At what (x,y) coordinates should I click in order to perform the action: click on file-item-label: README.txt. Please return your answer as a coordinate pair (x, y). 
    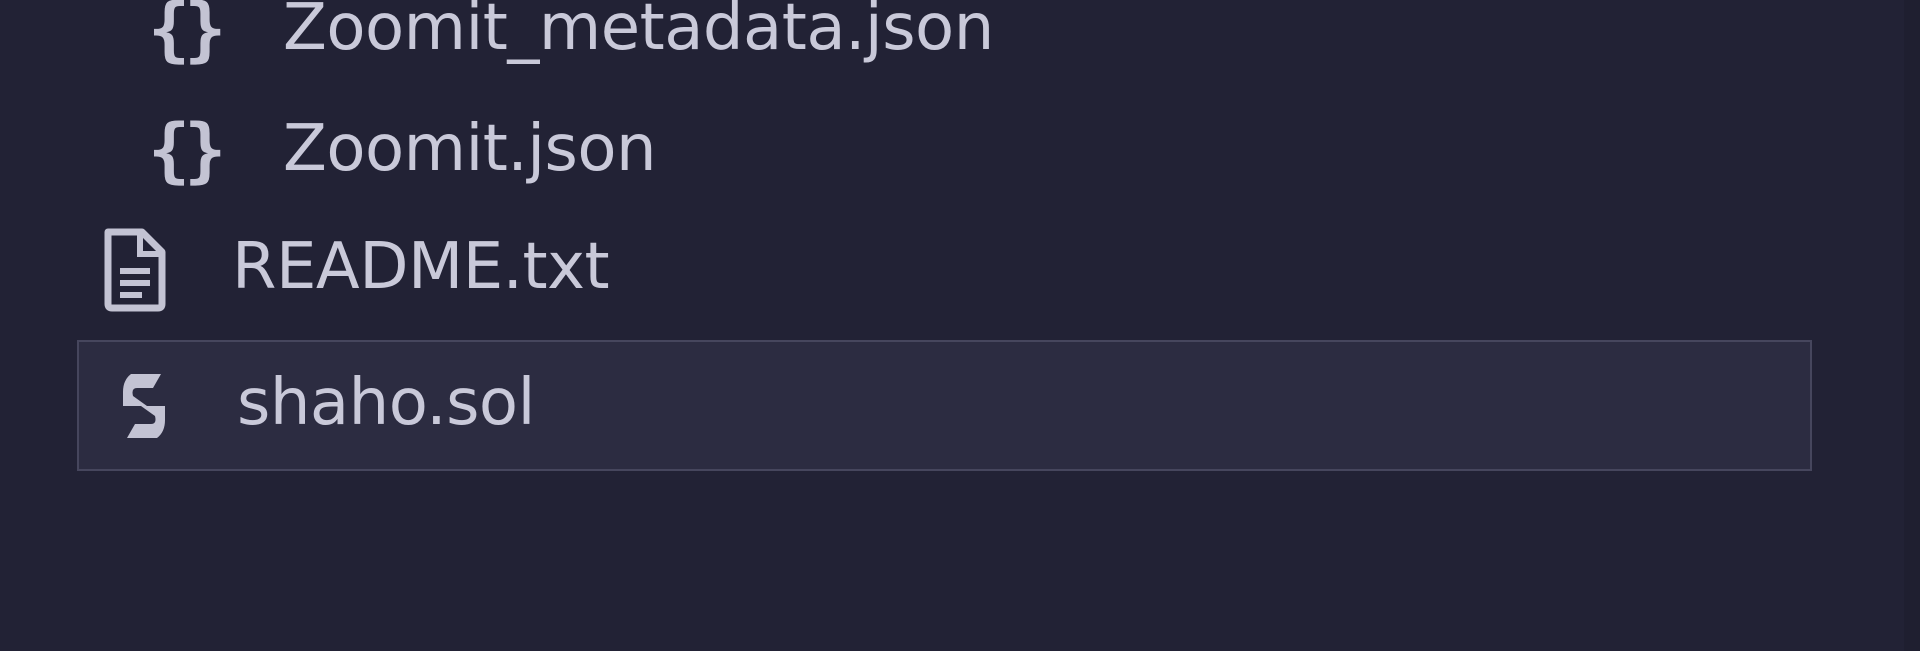
    Looking at the image, I should click on (421, 267).